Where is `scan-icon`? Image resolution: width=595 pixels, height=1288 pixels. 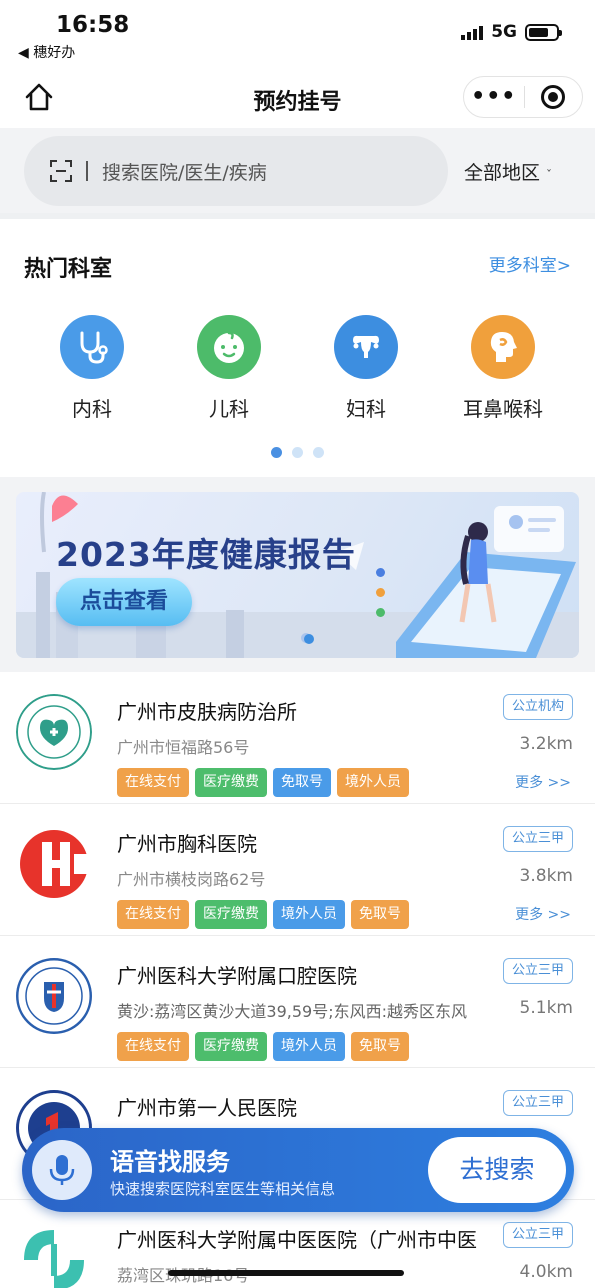
scan-icon is located at coordinates (61, 171).